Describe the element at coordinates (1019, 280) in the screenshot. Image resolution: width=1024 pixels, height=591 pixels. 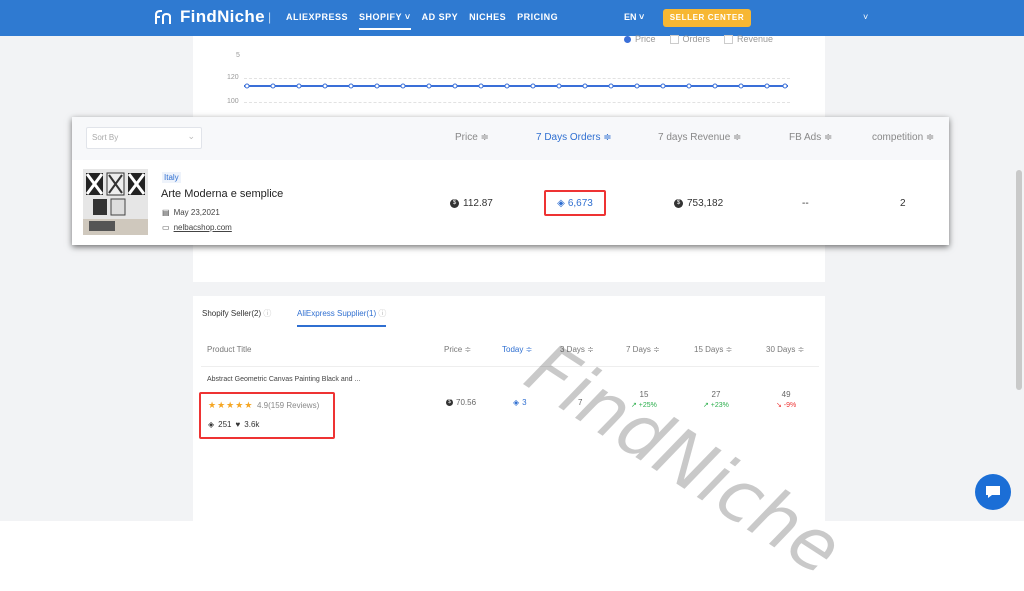
I see `page-scrollbar` at that location.